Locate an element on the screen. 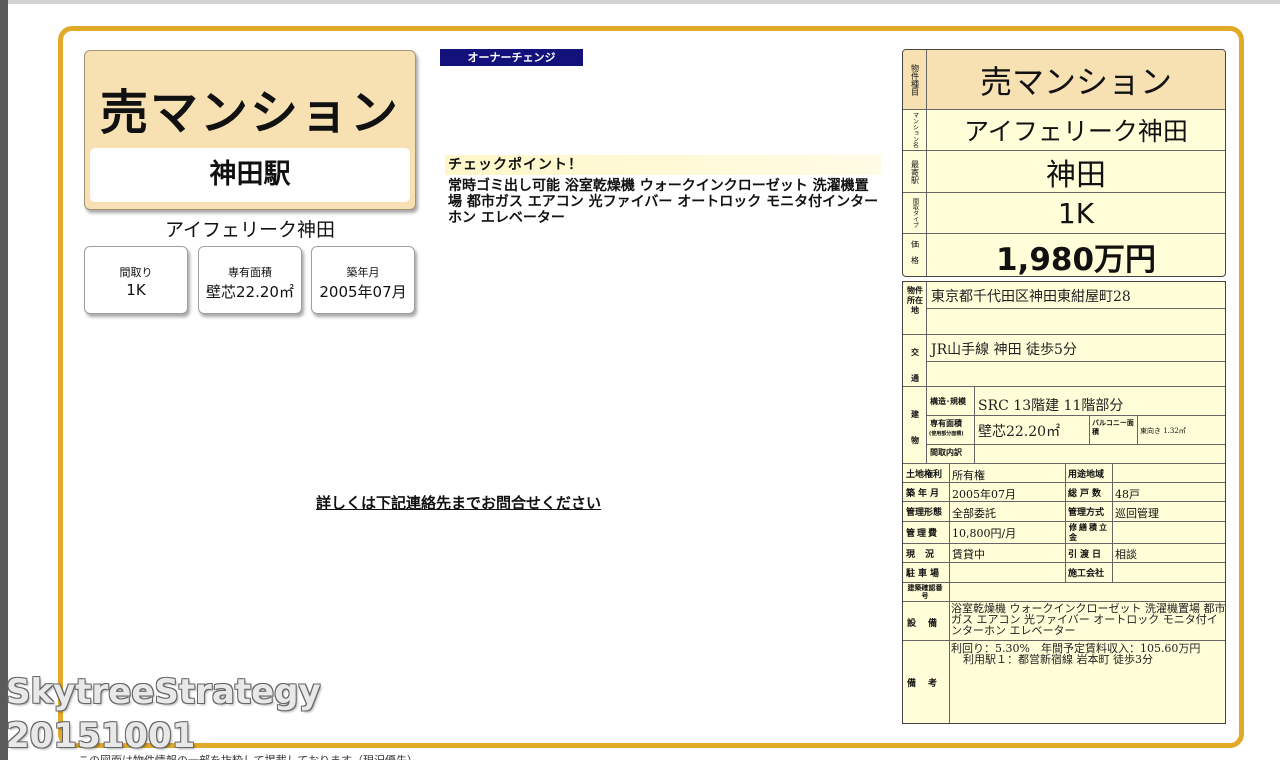 The image size is (1280, 760). built-label: 築年月 is located at coordinates (924, 494).